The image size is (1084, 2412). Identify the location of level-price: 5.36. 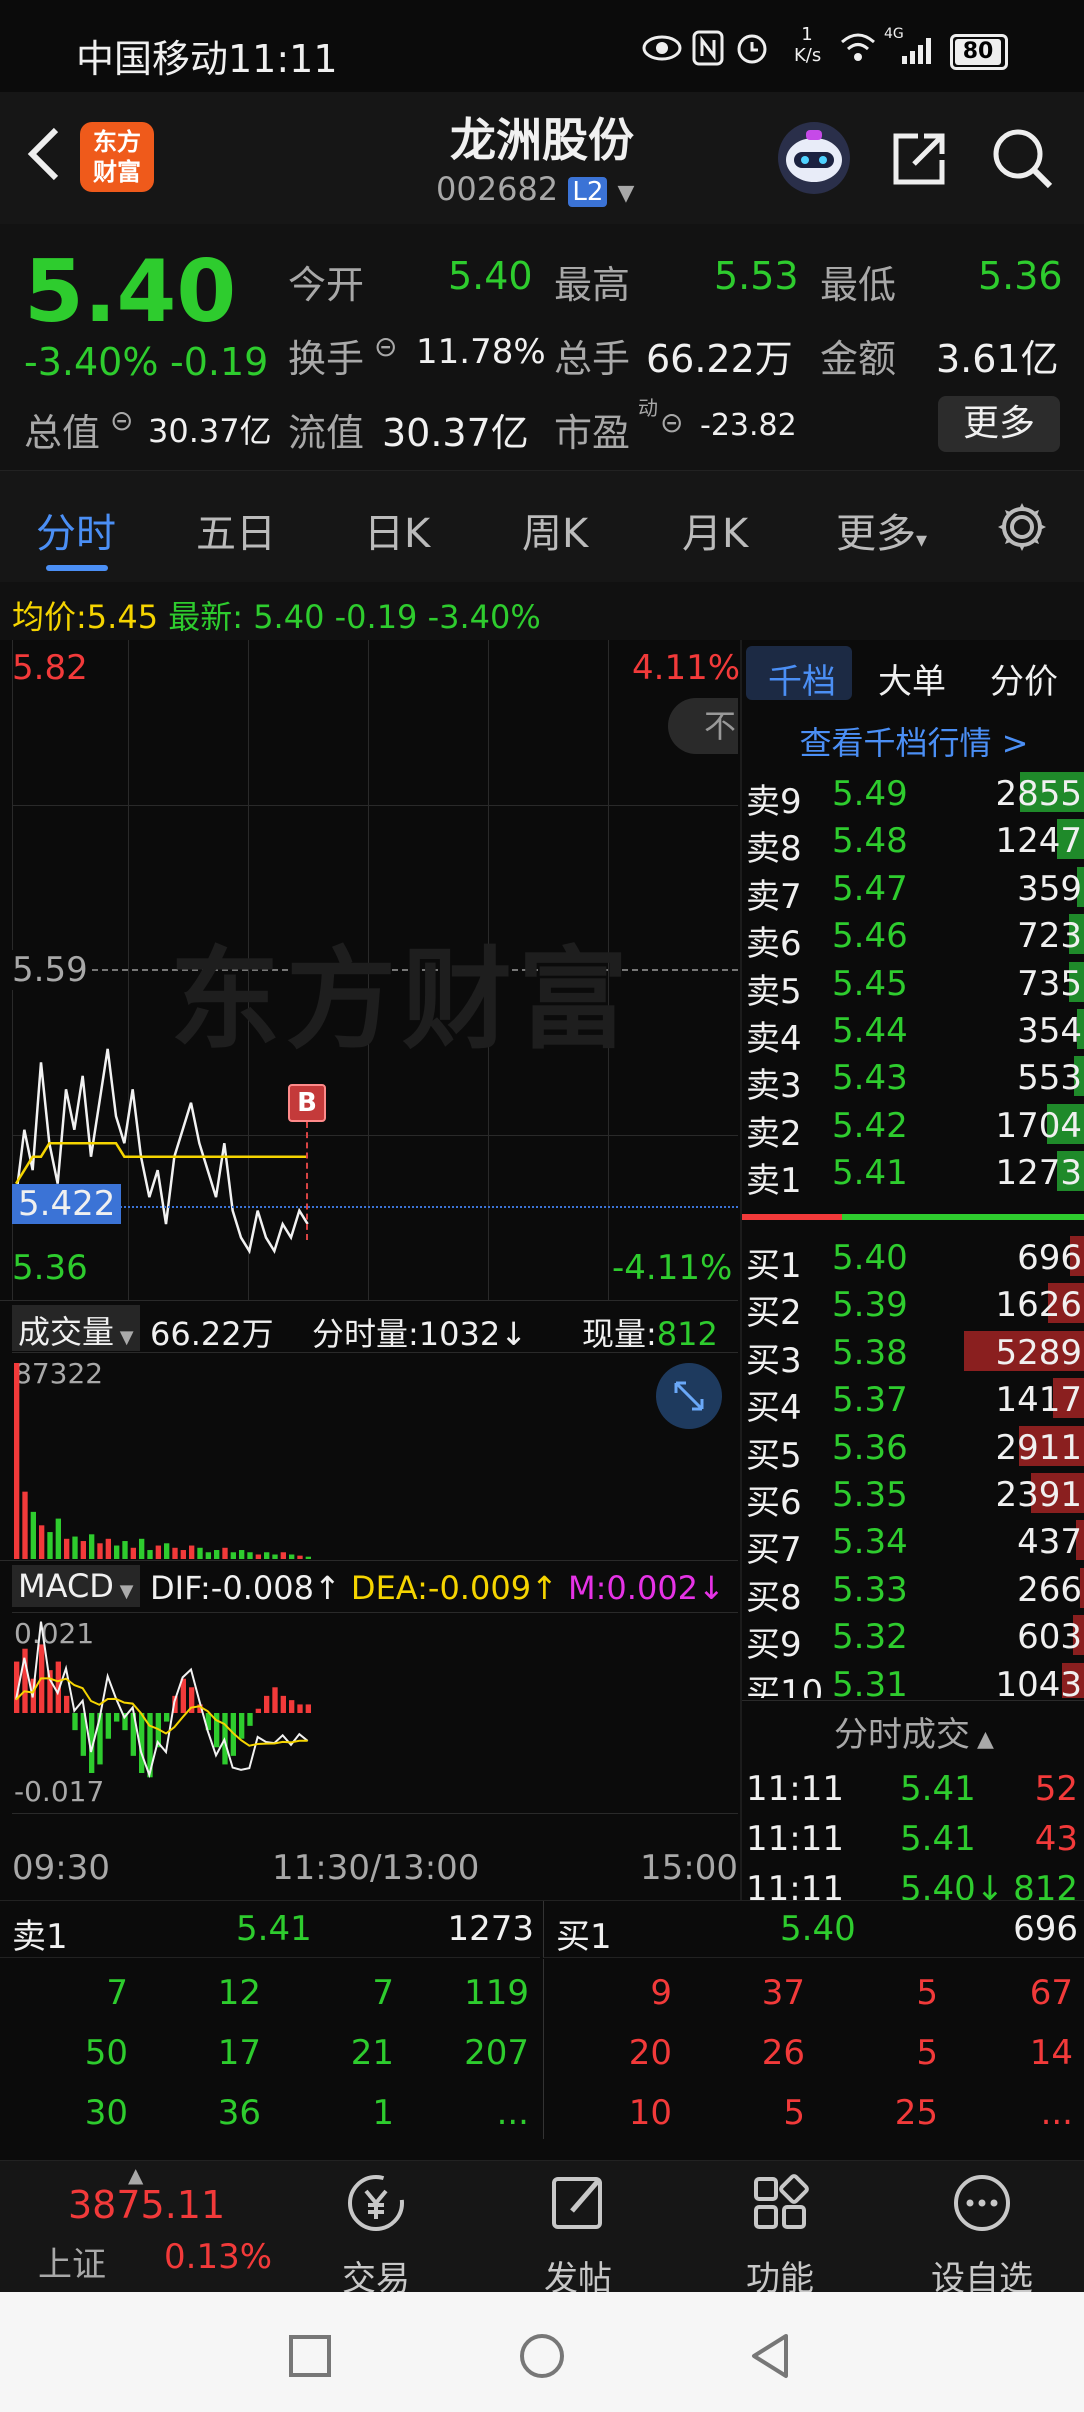
(870, 1447).